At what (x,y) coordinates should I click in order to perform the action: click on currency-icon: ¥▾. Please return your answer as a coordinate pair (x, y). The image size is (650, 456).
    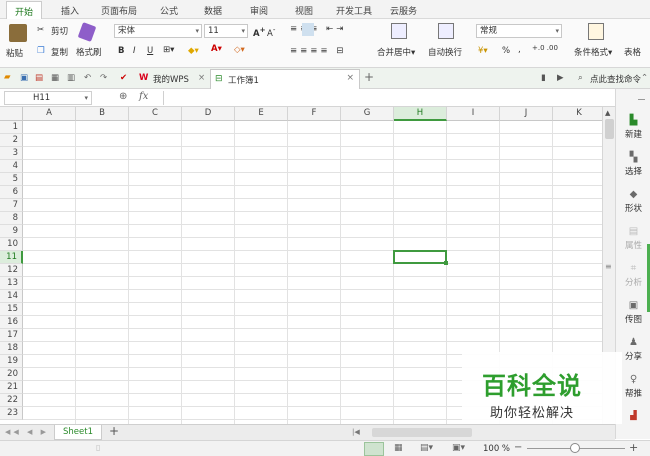
    Looking at the image, I should click on (483, 51).